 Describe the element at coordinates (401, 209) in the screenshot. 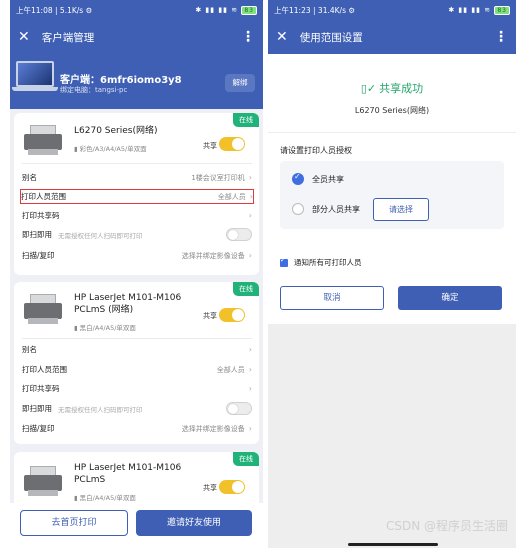

I see `select-people-button: 请选择` at that location.